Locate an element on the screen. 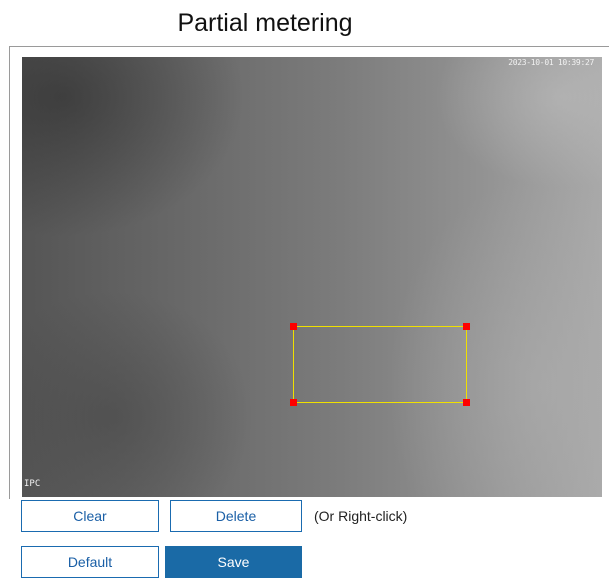  metering-region is located at coordinates (380, 364).